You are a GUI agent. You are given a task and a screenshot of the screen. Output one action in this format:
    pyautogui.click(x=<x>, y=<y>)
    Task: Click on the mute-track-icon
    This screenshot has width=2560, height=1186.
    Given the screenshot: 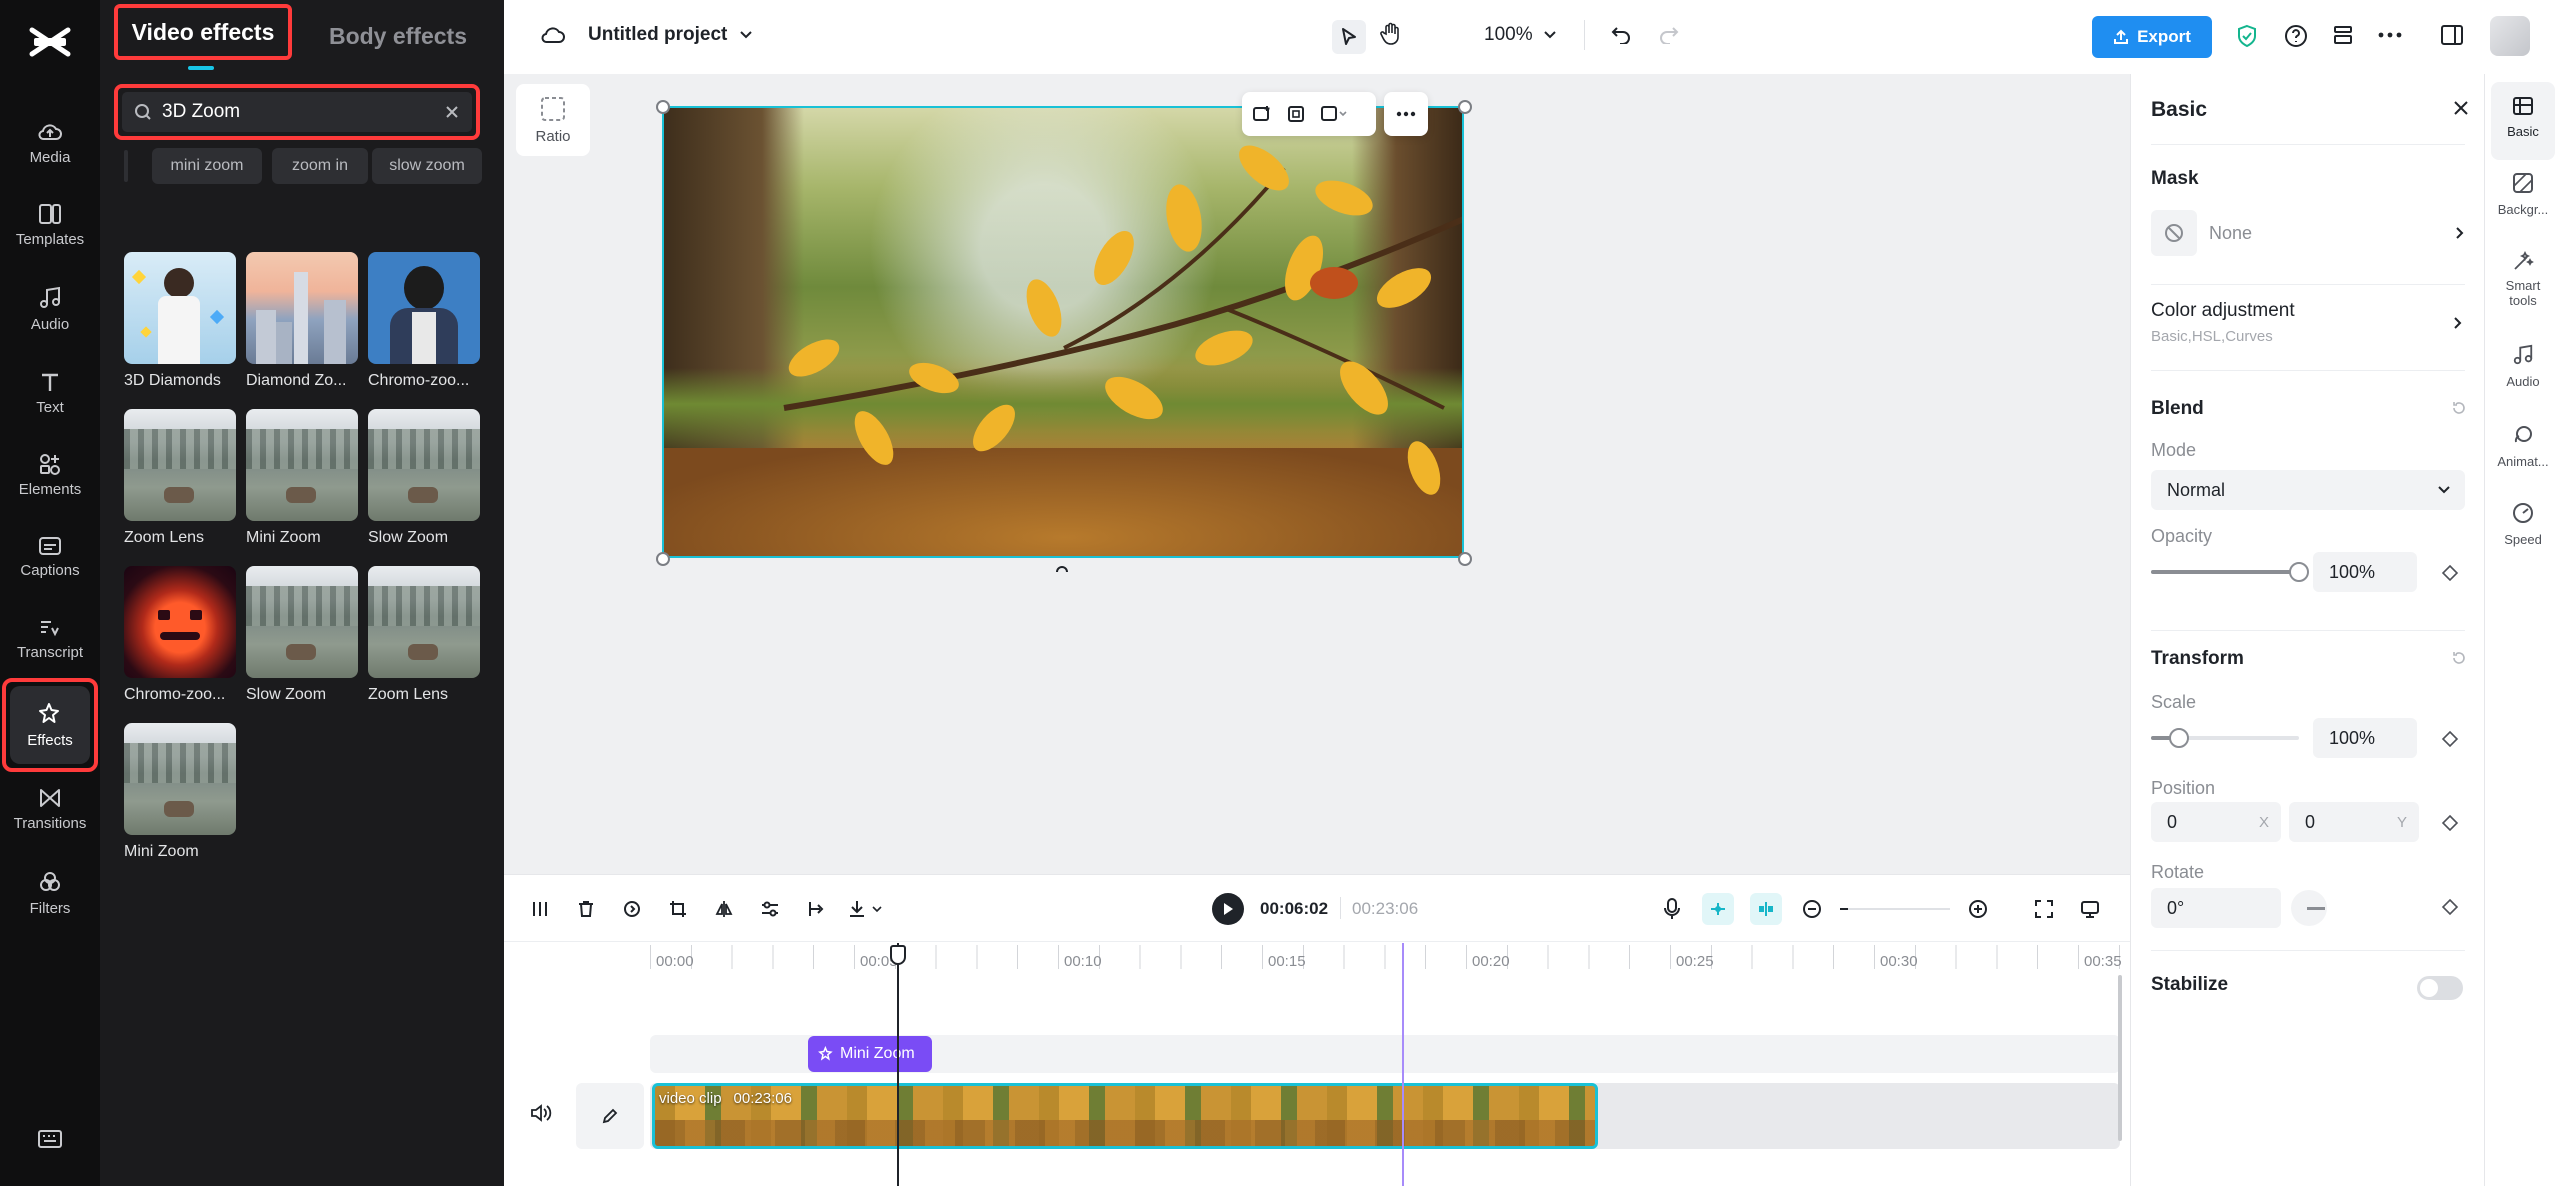 What is the action you would take?
    pyautogui.click(x=542, y=1115)
    